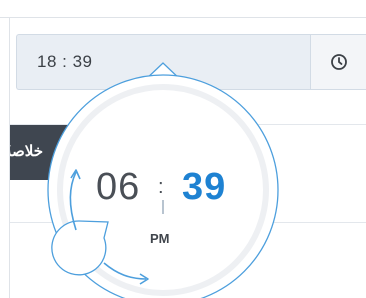  I want to click on hours-value: 06, so click(118, 187).